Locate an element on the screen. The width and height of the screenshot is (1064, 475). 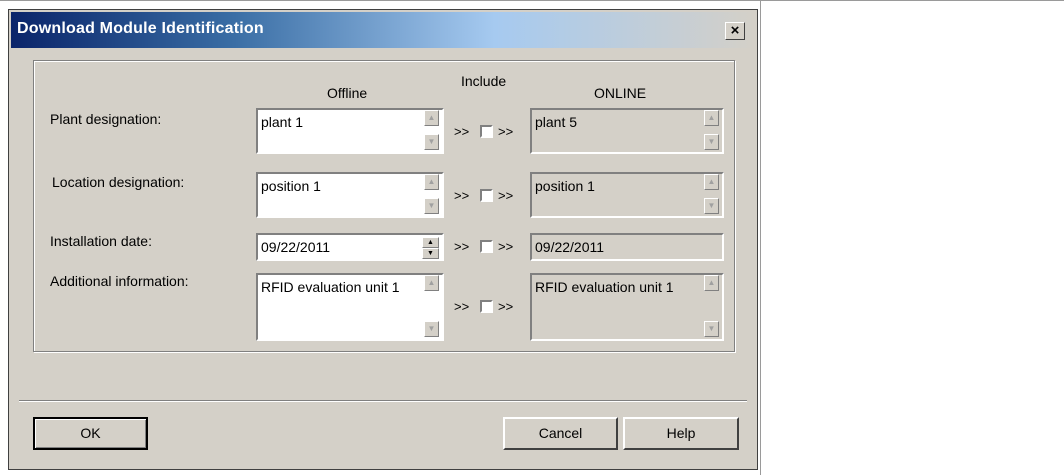
page-top-border is located at coordinates (532, 0).